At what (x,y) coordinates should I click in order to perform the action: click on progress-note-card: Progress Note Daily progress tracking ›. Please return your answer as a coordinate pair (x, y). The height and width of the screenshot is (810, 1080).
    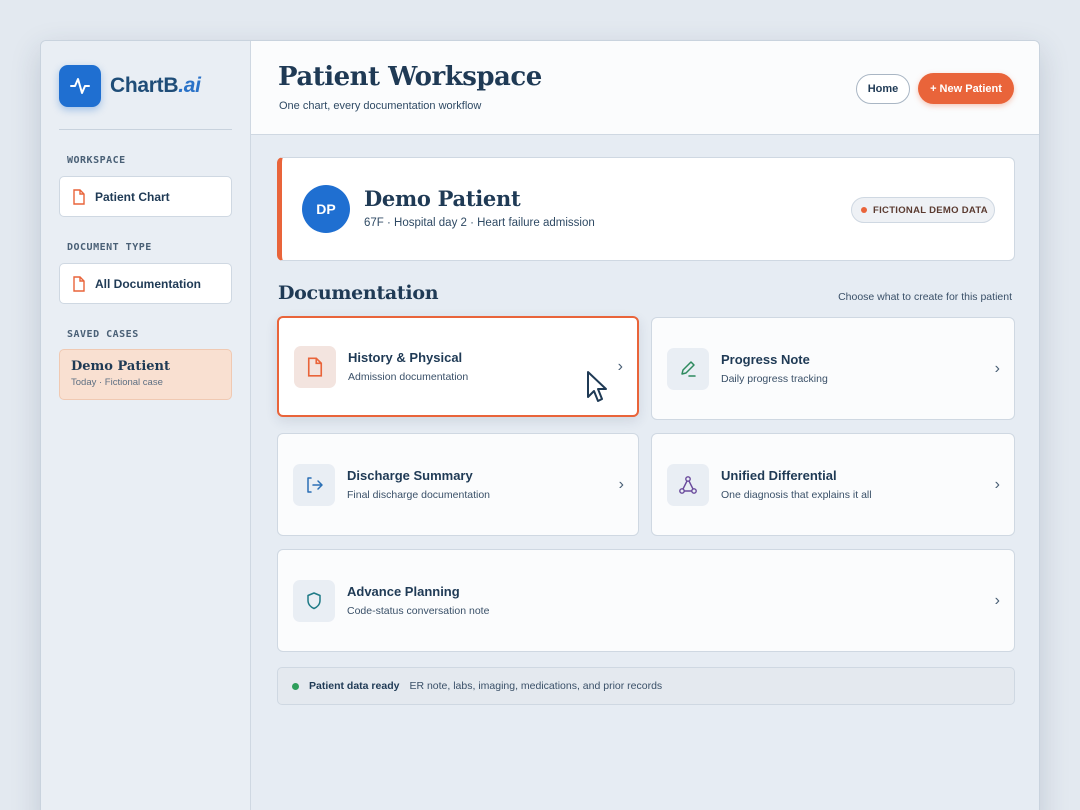
    Looking at the image, I should click on (833, 368).